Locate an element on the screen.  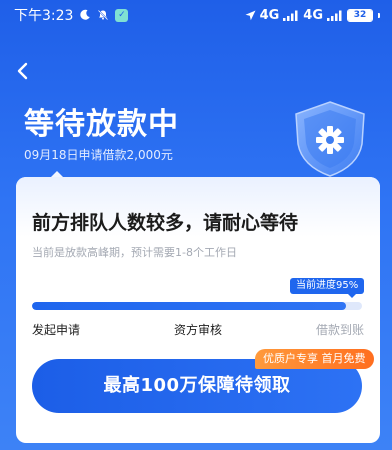
network-type-2: 4G is located at coordinates (313, 15).